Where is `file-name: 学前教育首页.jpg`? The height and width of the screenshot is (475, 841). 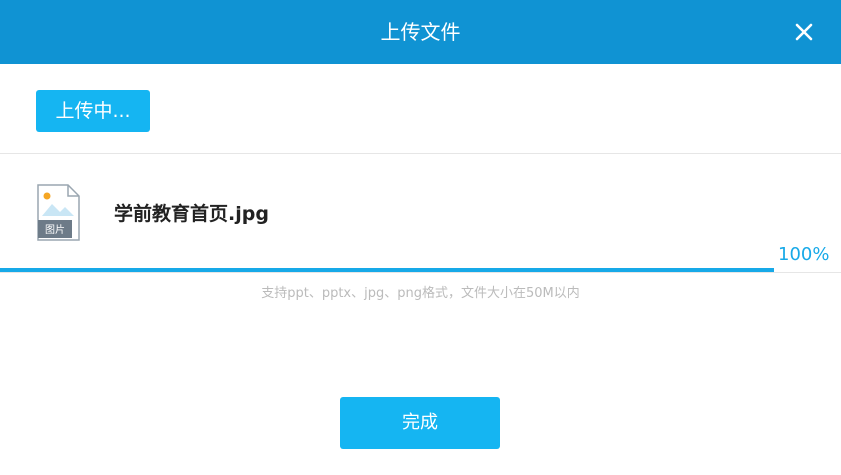
file-name: 学前教育首页.jpg is located at coordinates (191, 214).